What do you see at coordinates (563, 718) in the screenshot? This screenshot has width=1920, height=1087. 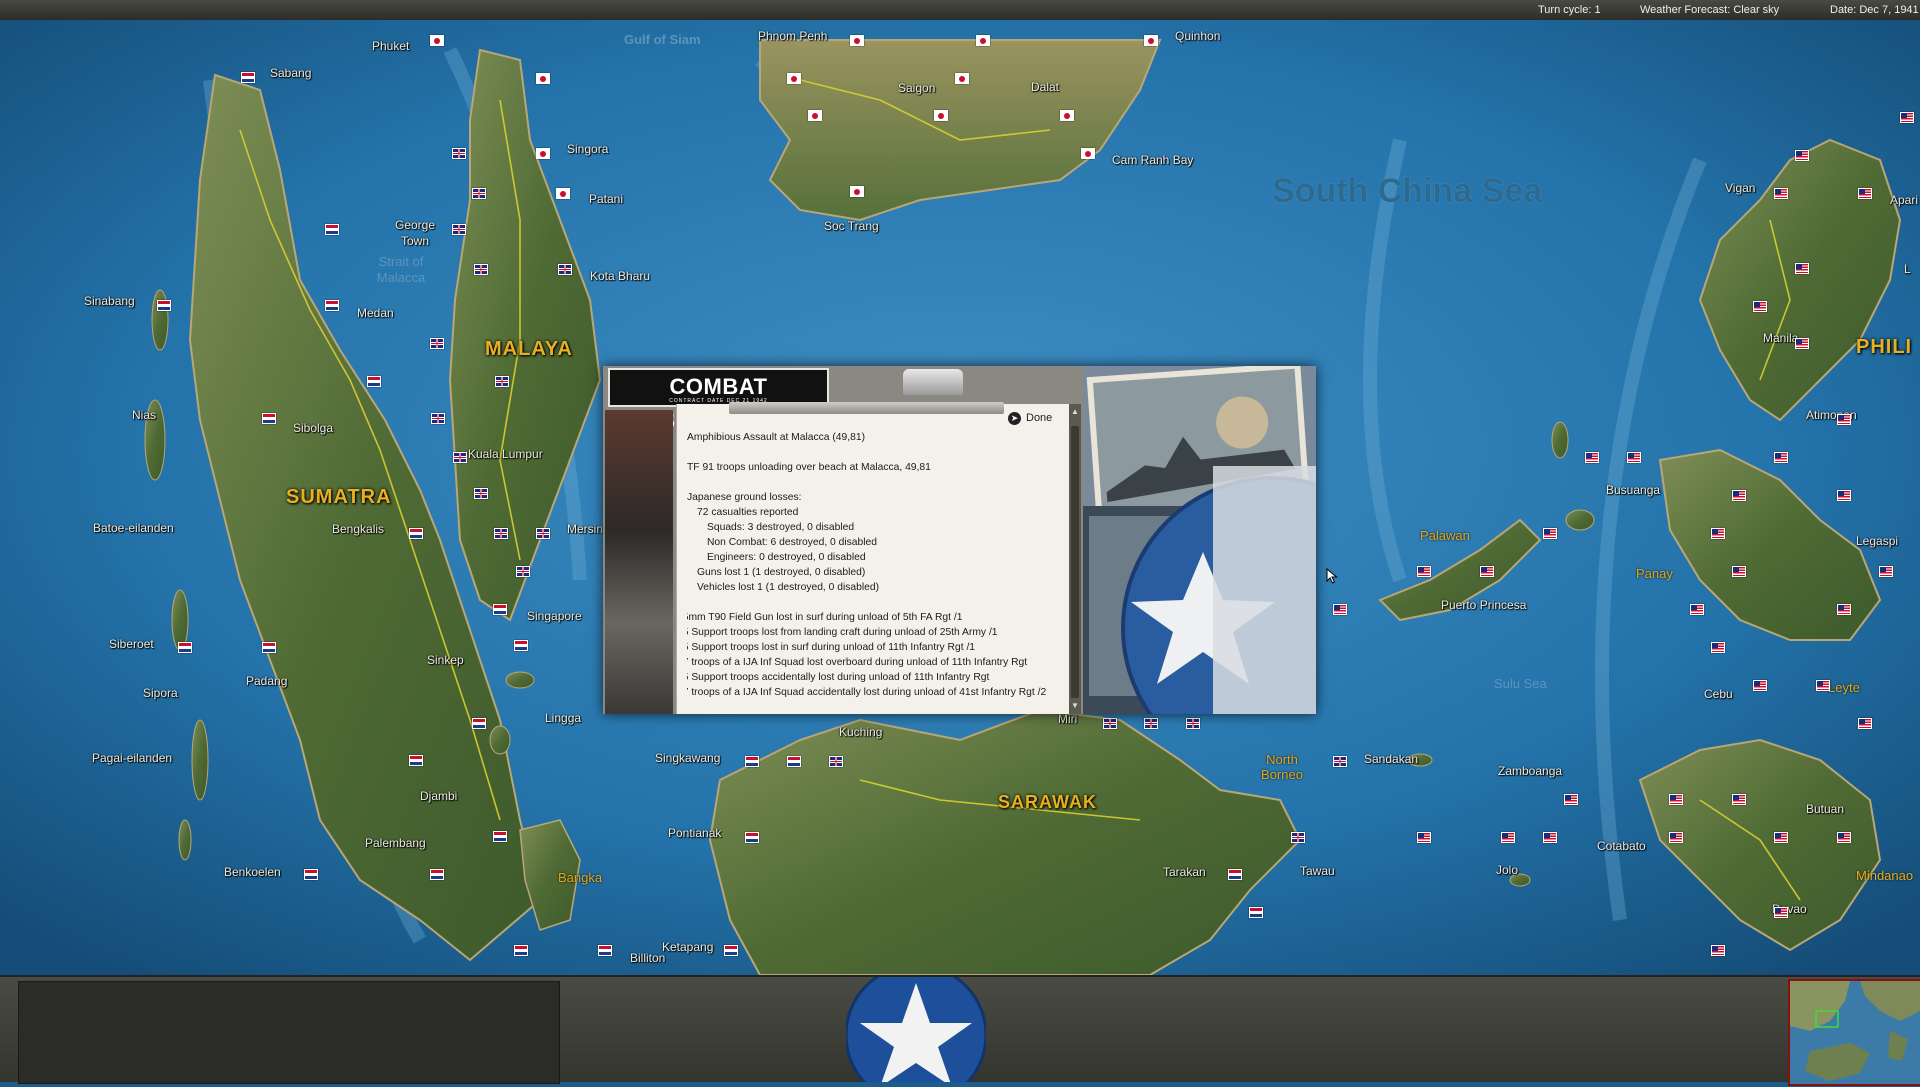 I see `place-label: Lingga` at bounding box center [563, 718].